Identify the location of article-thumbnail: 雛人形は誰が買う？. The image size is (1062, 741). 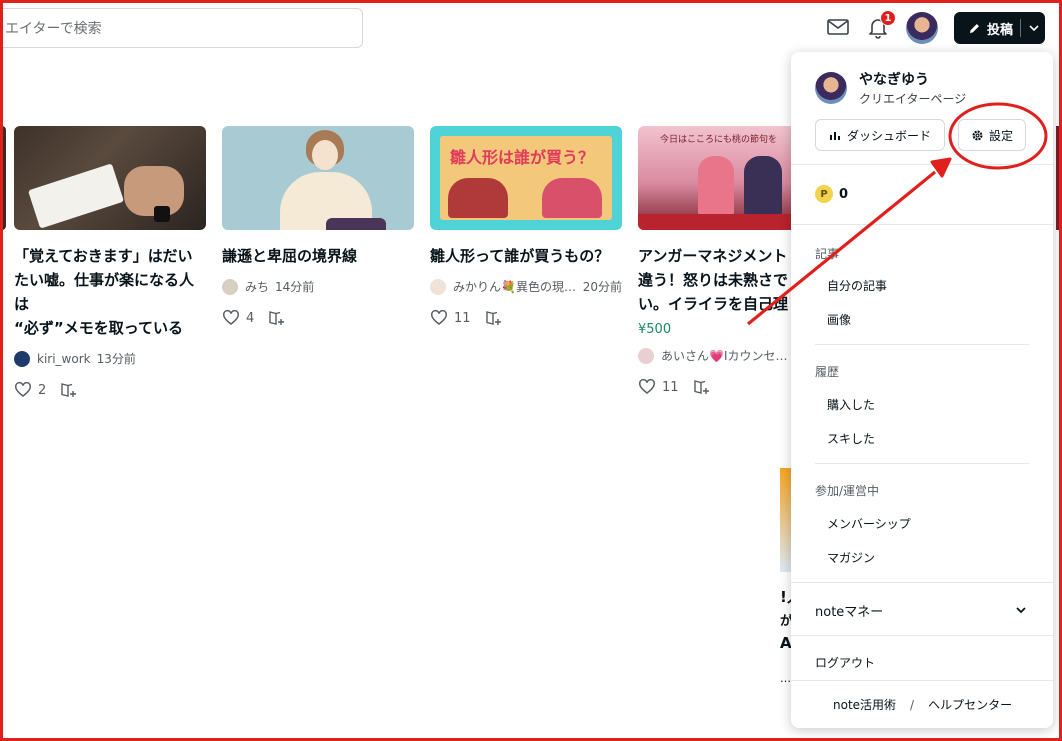
(526, 178).